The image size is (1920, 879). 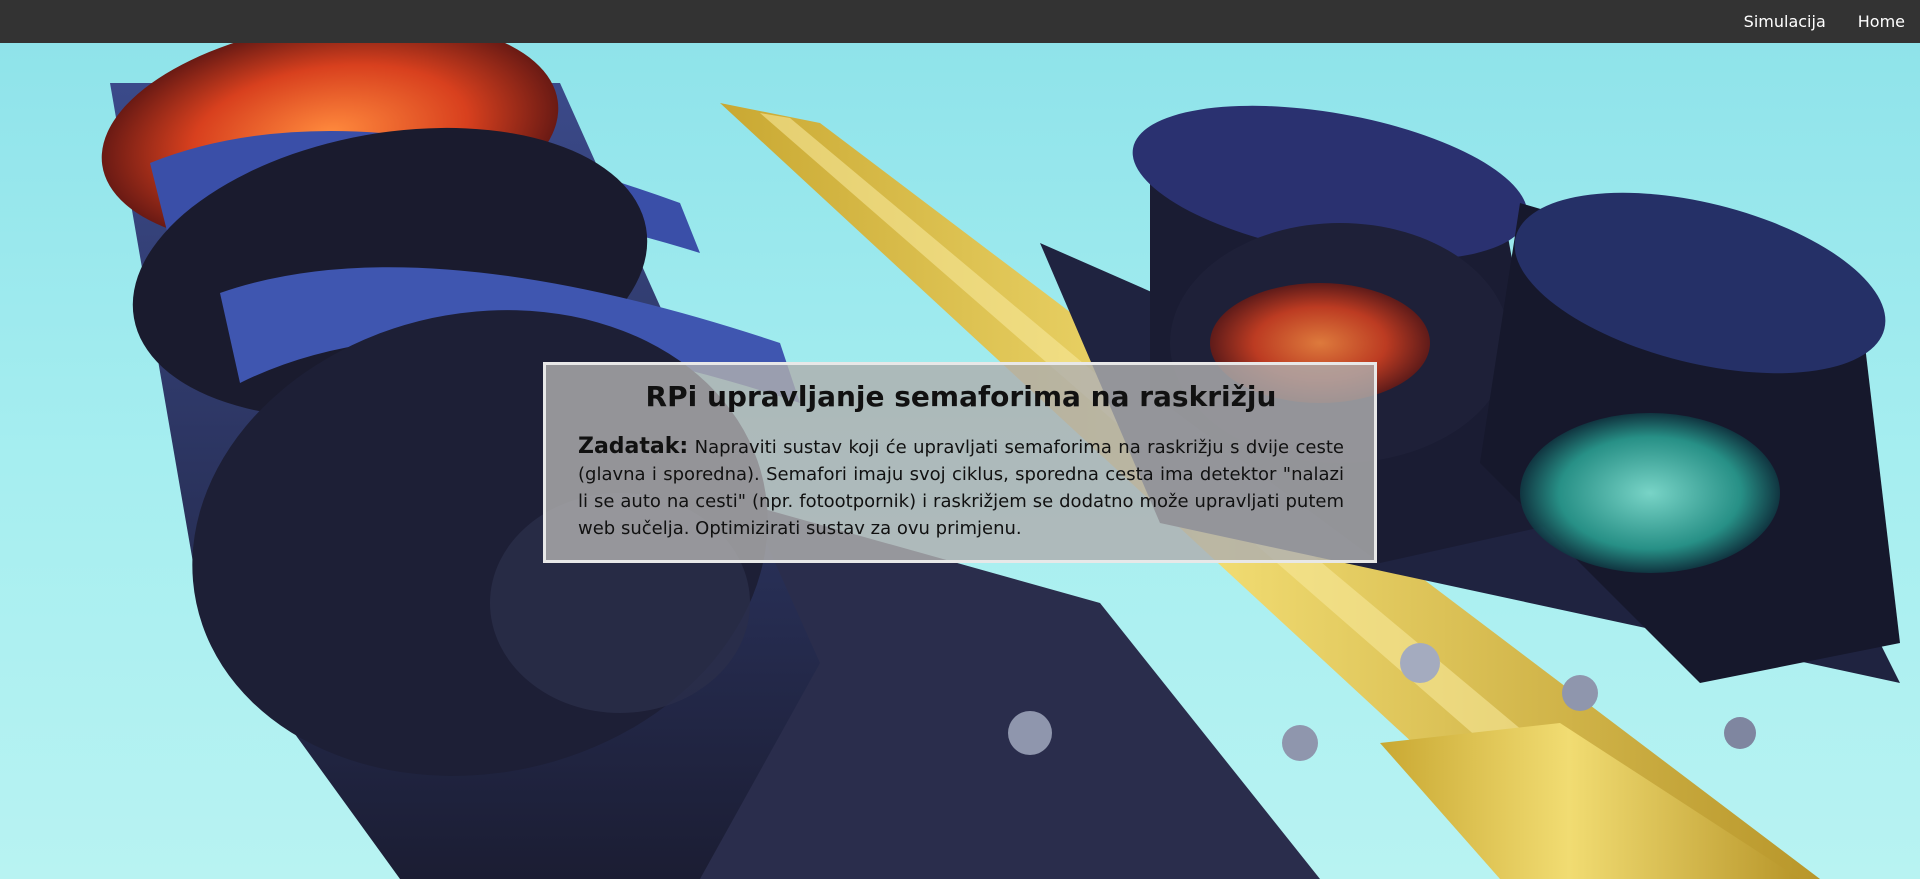 I want to click on nav-links: Simulacija Home, so click(x=1824, y=21).